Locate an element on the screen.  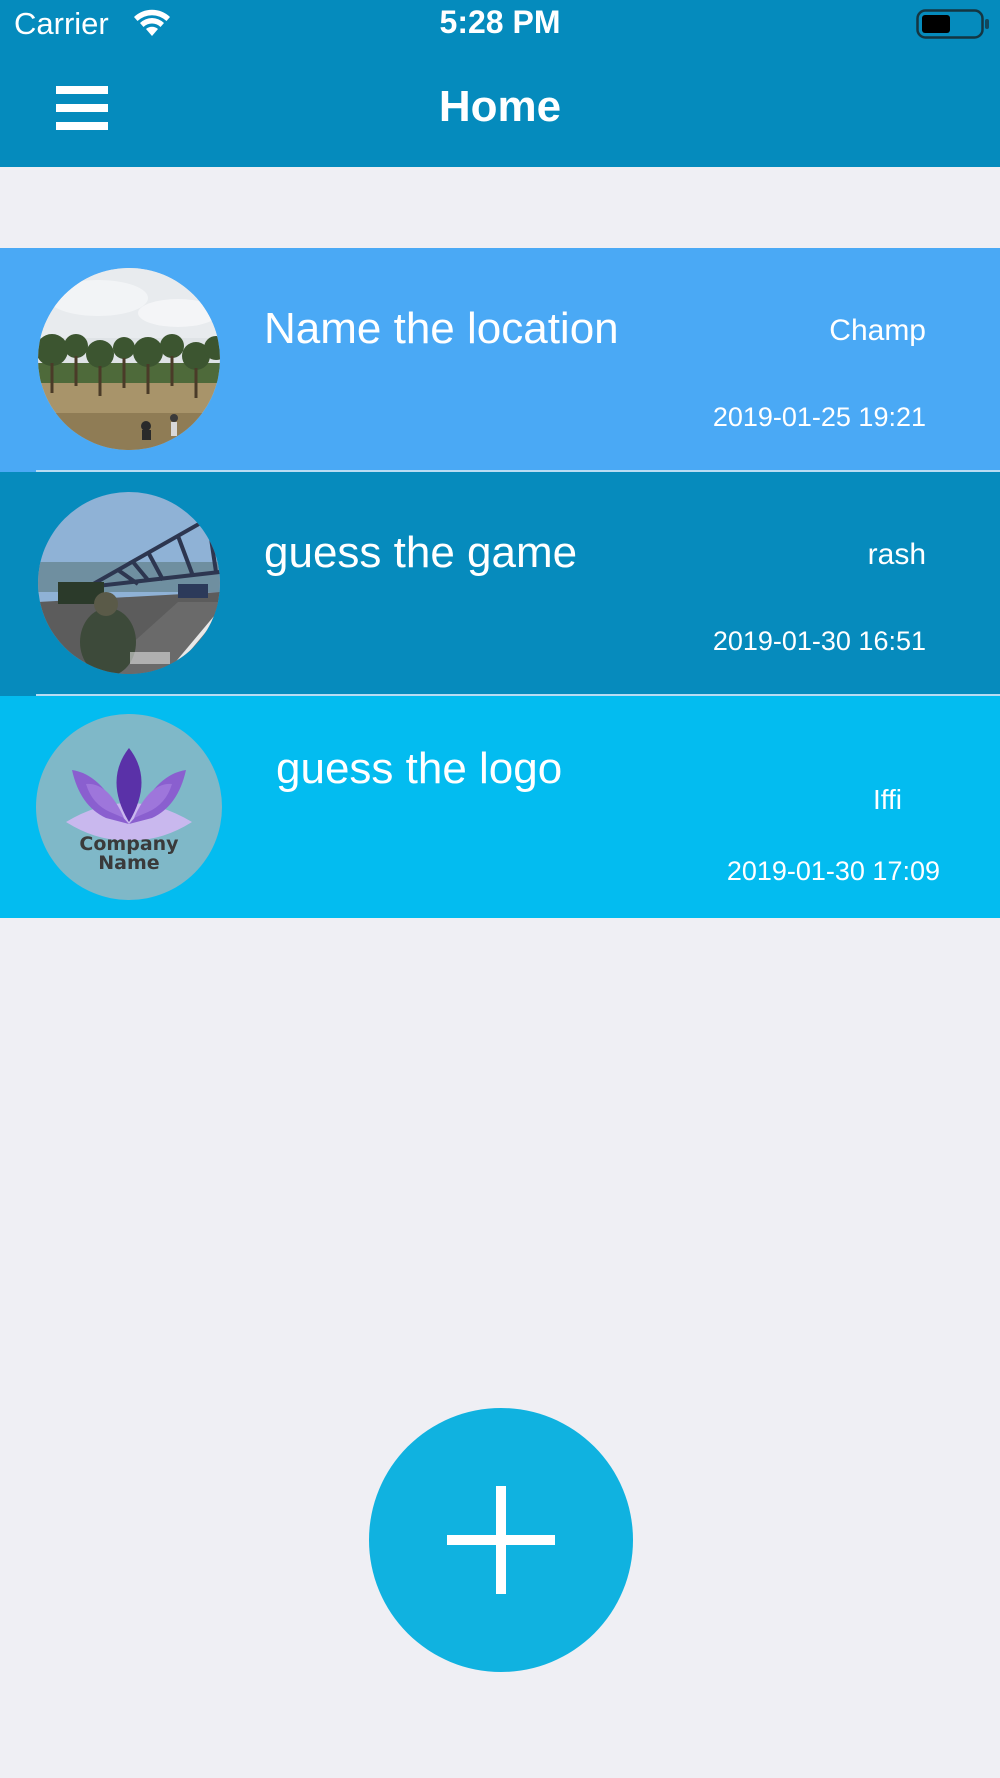
post-date: 2019-01-30 16:51 is located at coordinates (819, 641).